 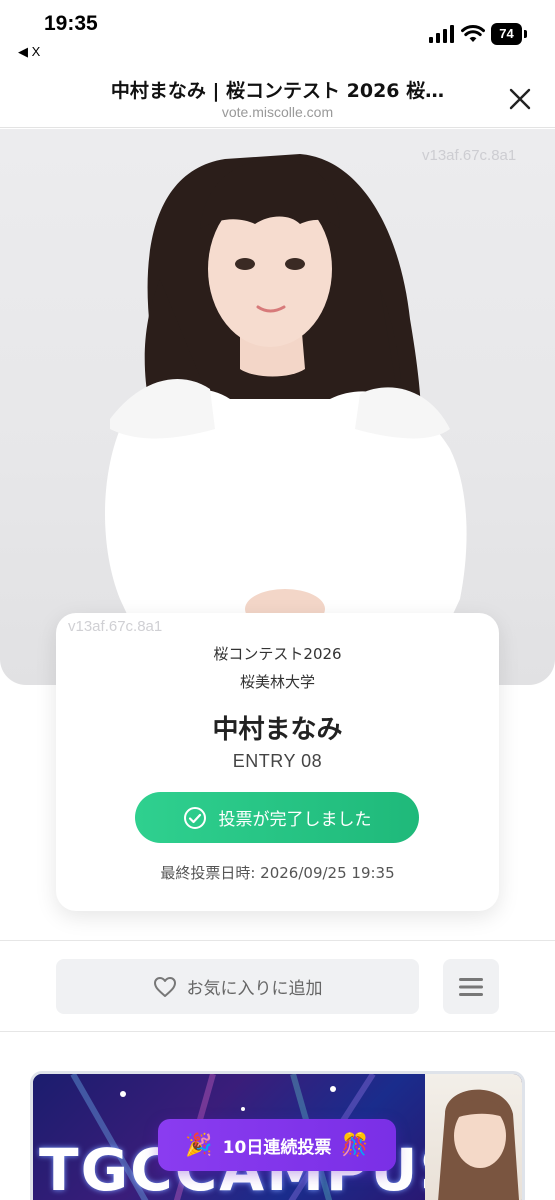 I want to click on check-circle-icon, so click(x=194, y=817).